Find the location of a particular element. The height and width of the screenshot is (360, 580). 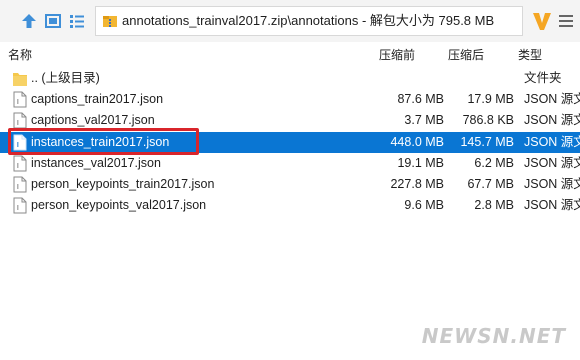

list-view-icon is located at coordinates (77, 21).